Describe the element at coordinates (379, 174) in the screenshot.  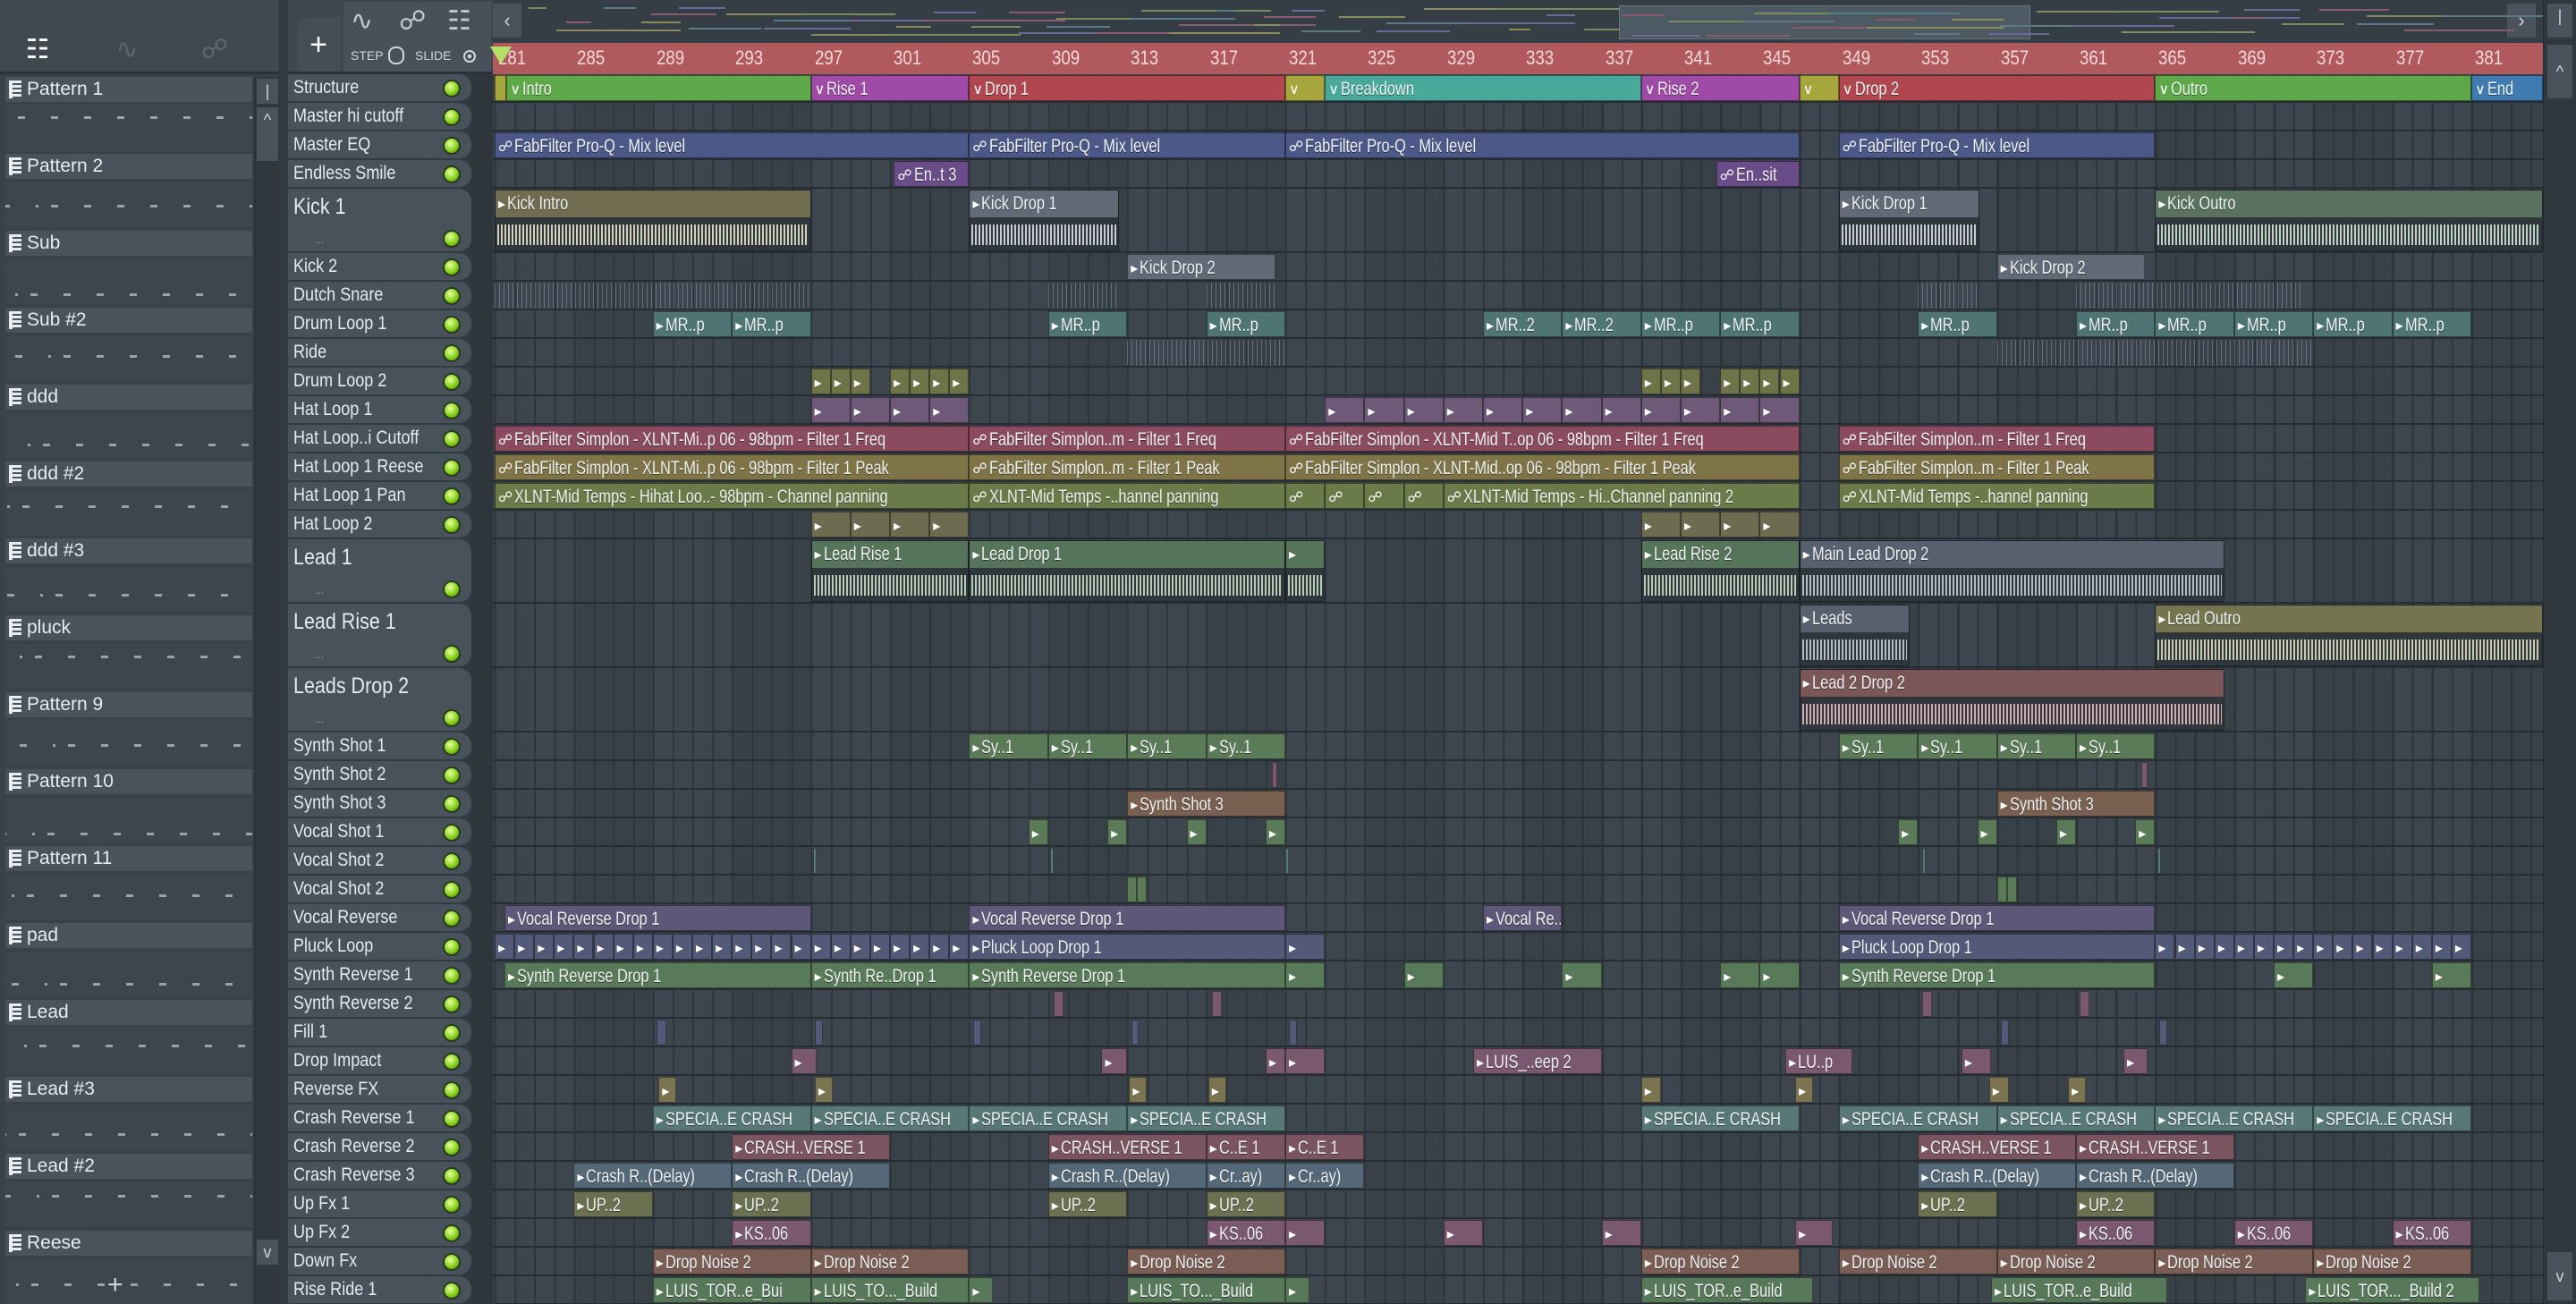
I see `track-header: Endless Smile` at that location.